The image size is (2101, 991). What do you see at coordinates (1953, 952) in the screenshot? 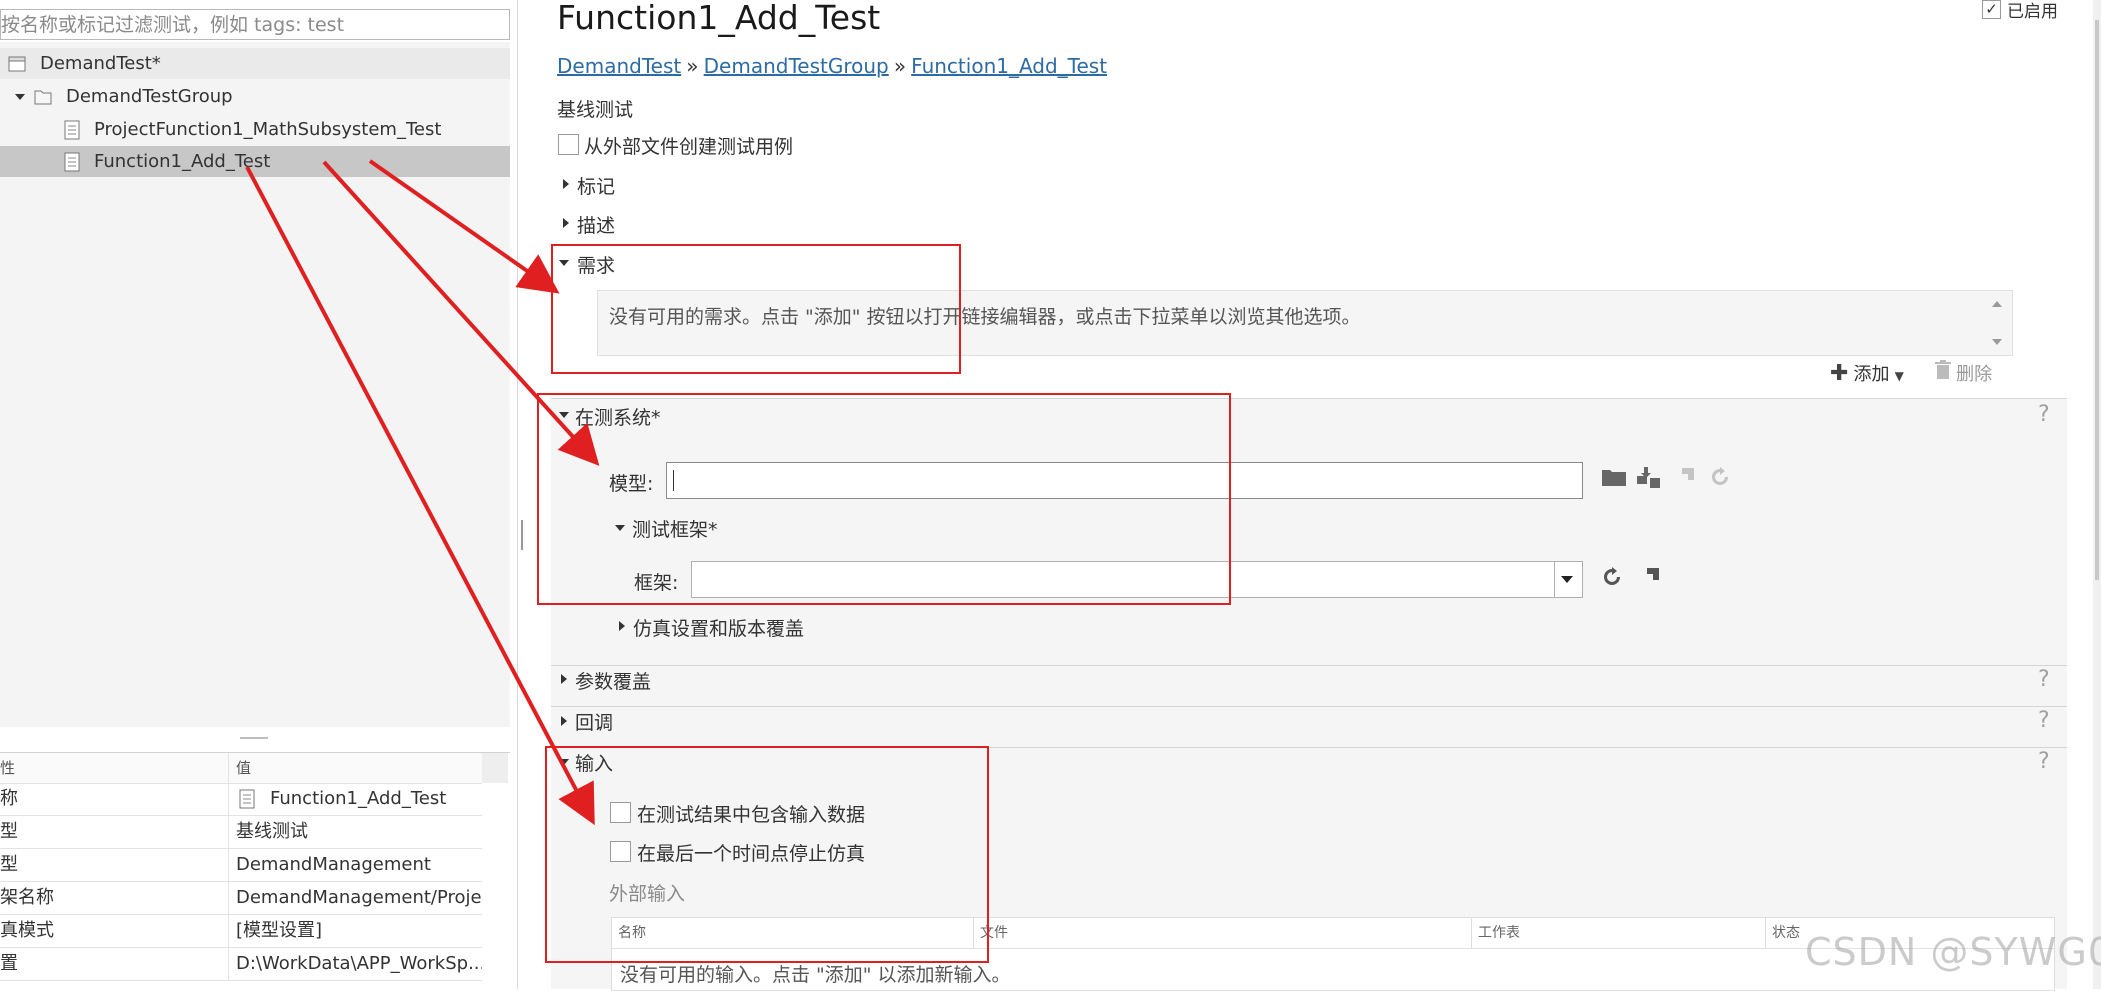
I see `watermark: CSDN @SYWG0` at bounding box center [1953, 952].